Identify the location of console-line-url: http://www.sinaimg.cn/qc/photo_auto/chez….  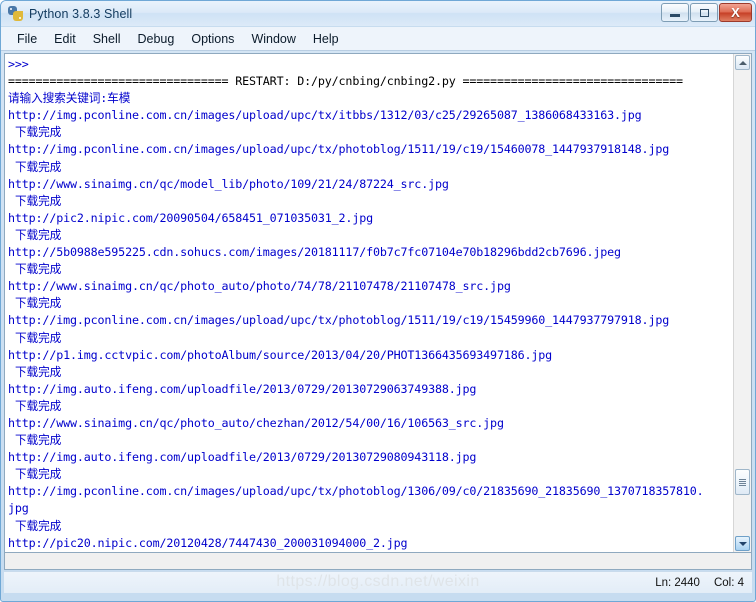
(256, 422).